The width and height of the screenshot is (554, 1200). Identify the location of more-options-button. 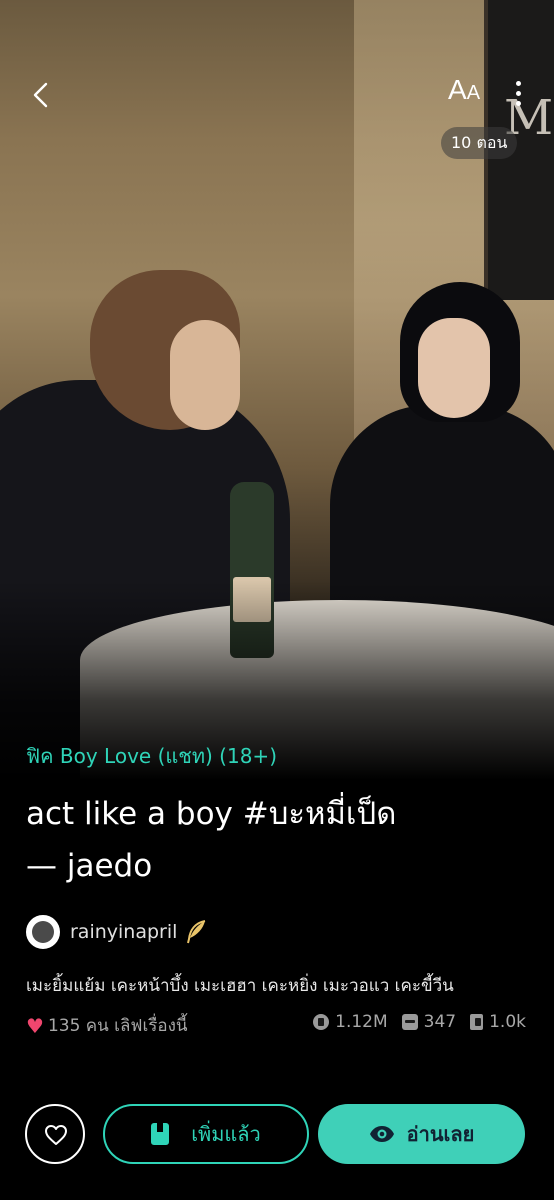
(518, 96).